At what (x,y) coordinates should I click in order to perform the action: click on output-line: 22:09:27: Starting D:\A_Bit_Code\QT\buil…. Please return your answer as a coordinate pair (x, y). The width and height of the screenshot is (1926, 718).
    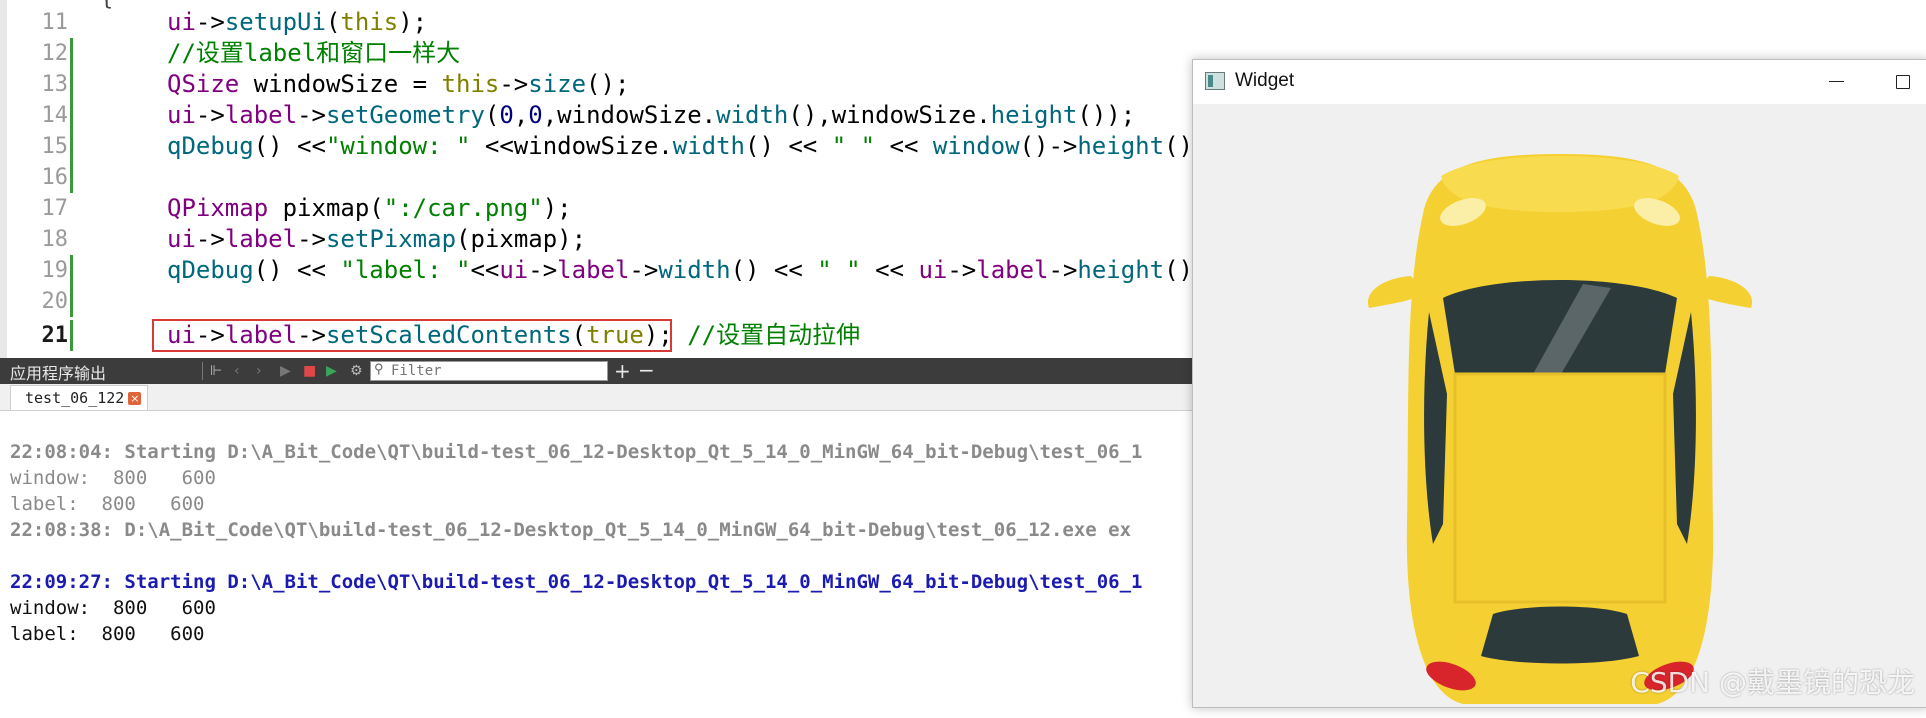
    Looking at the image, I should click on (576, 582).